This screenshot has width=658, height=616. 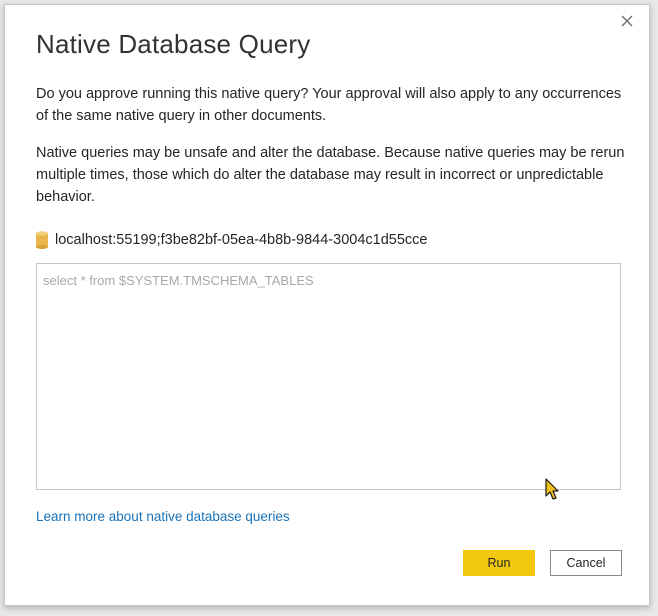 I want to click on dialog-title: Native Database Query, so click(x=173, y=44).